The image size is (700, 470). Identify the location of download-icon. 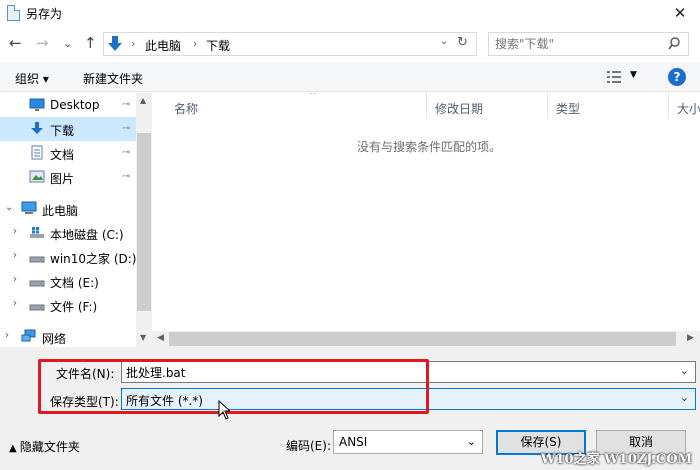
(37, 128).